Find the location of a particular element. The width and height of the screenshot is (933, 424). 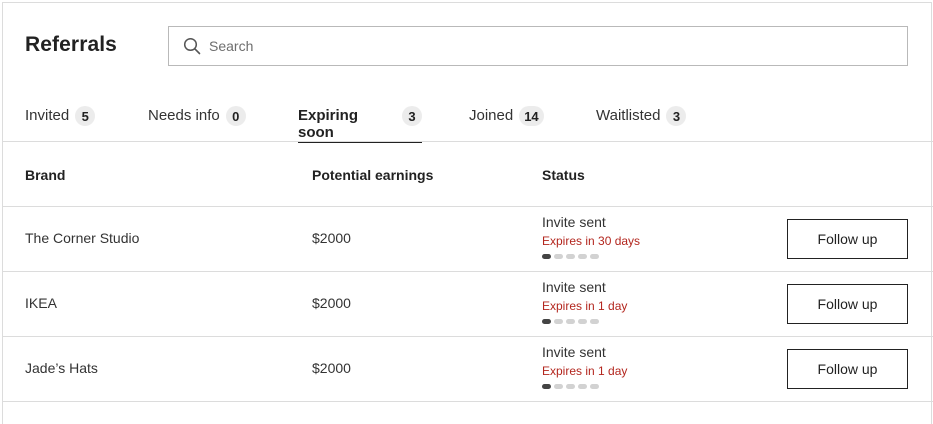

tabs-divider is located at coordinates (468, 141).